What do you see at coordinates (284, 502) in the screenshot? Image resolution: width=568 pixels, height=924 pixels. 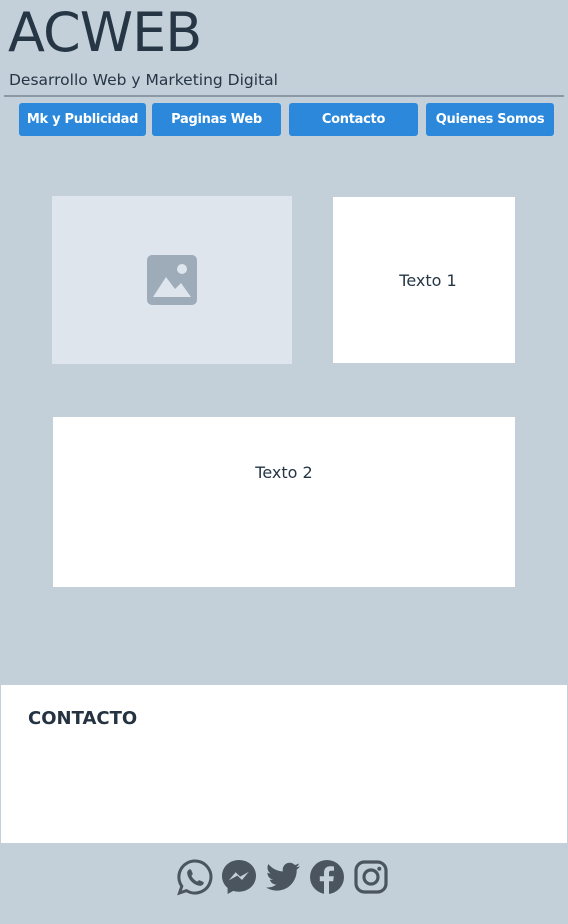 I see `text-box-2: Texto 2` at bounding box center [284, 502].